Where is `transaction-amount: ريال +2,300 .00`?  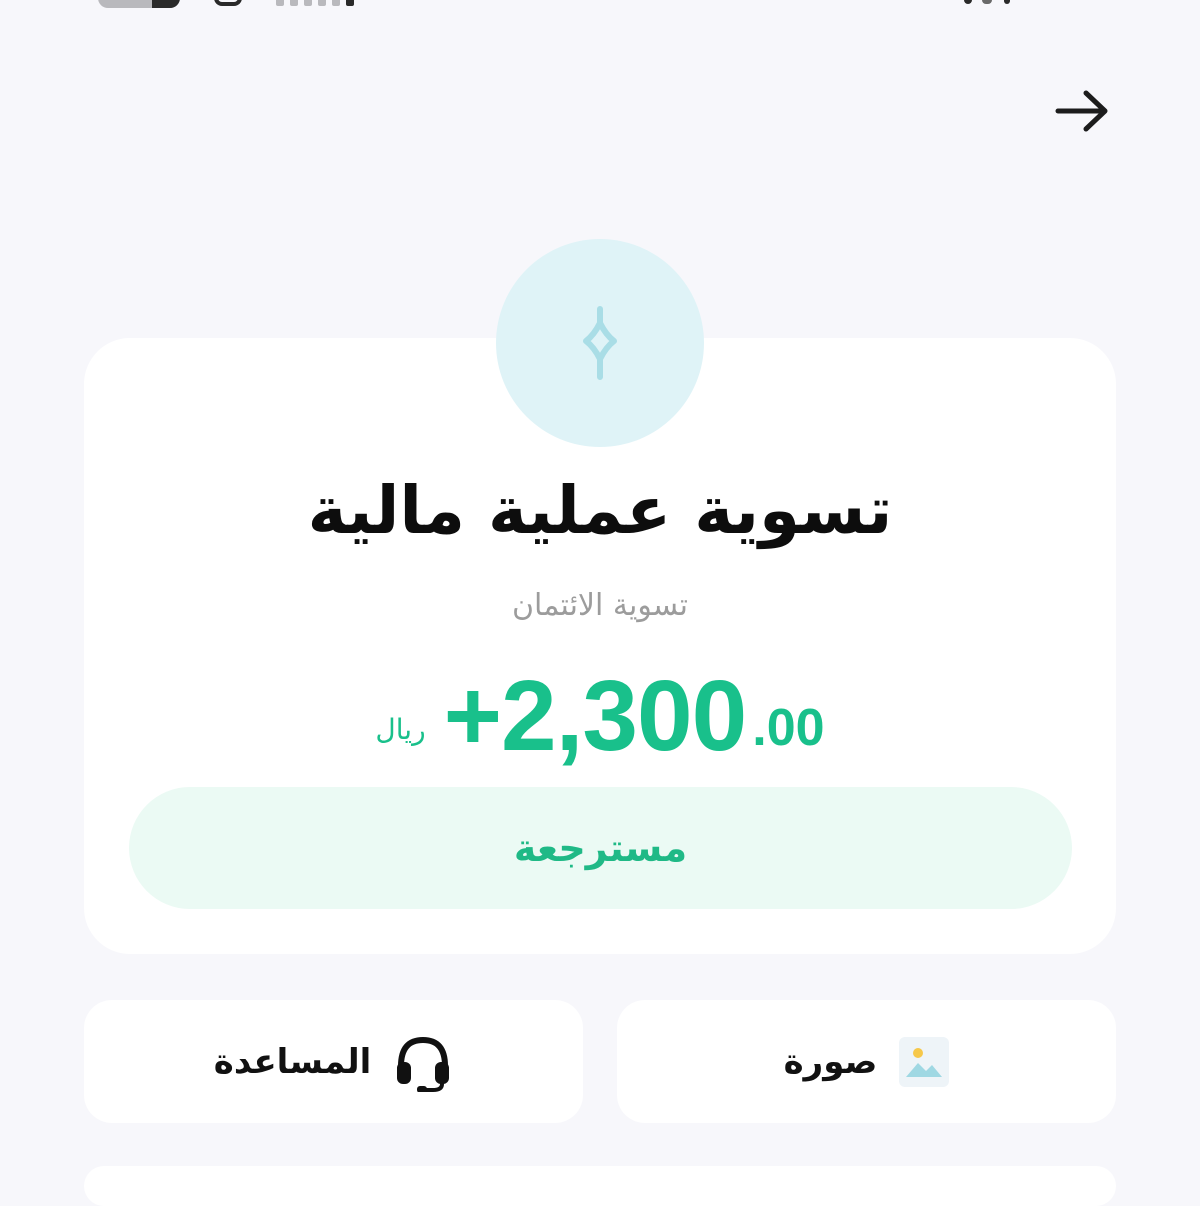 transaction-amount: ريال +2,300 .00 is located at coordinates (600, 711).